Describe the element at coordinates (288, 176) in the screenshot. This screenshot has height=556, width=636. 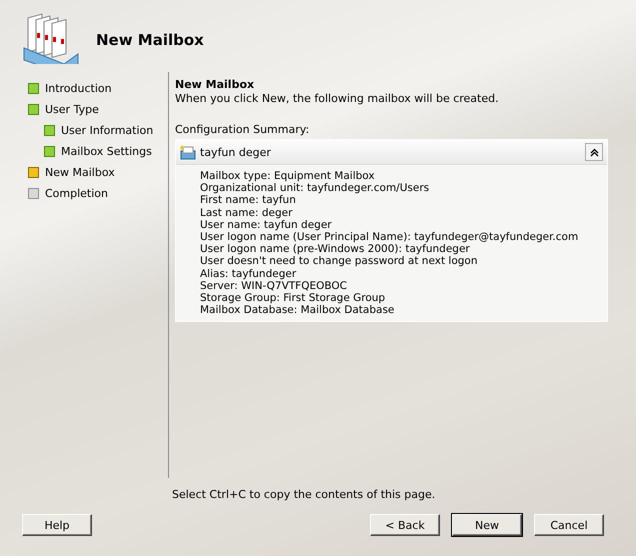
I see `summary-line: Mailbox type: Equipment Mailbox` at that location.